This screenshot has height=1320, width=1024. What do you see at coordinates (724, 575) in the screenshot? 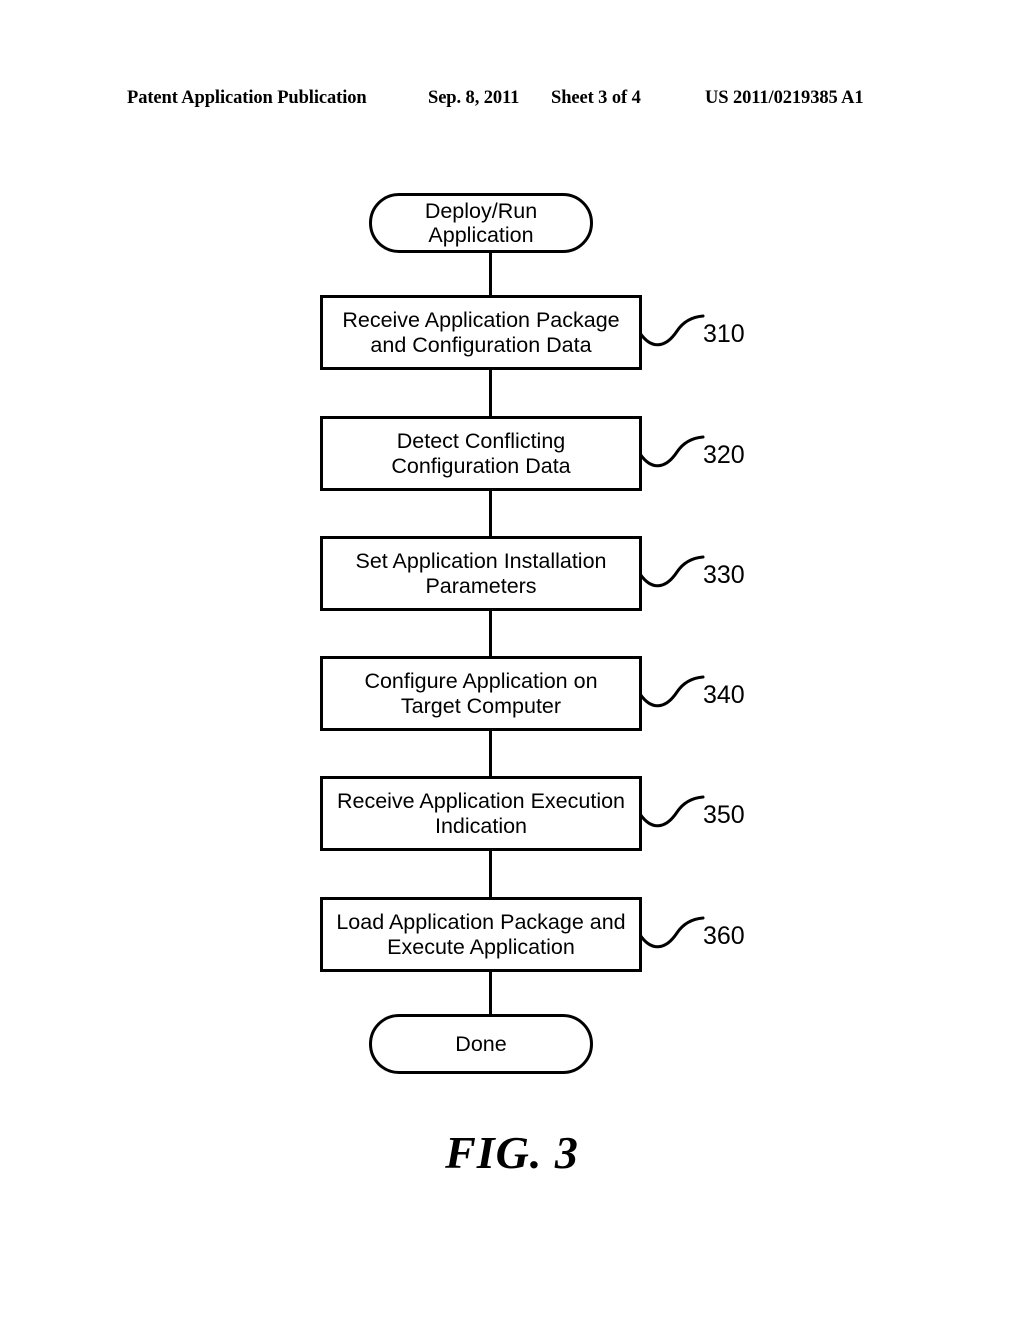
I see `reference-number-330: 330` at bounding box center [724, 575].